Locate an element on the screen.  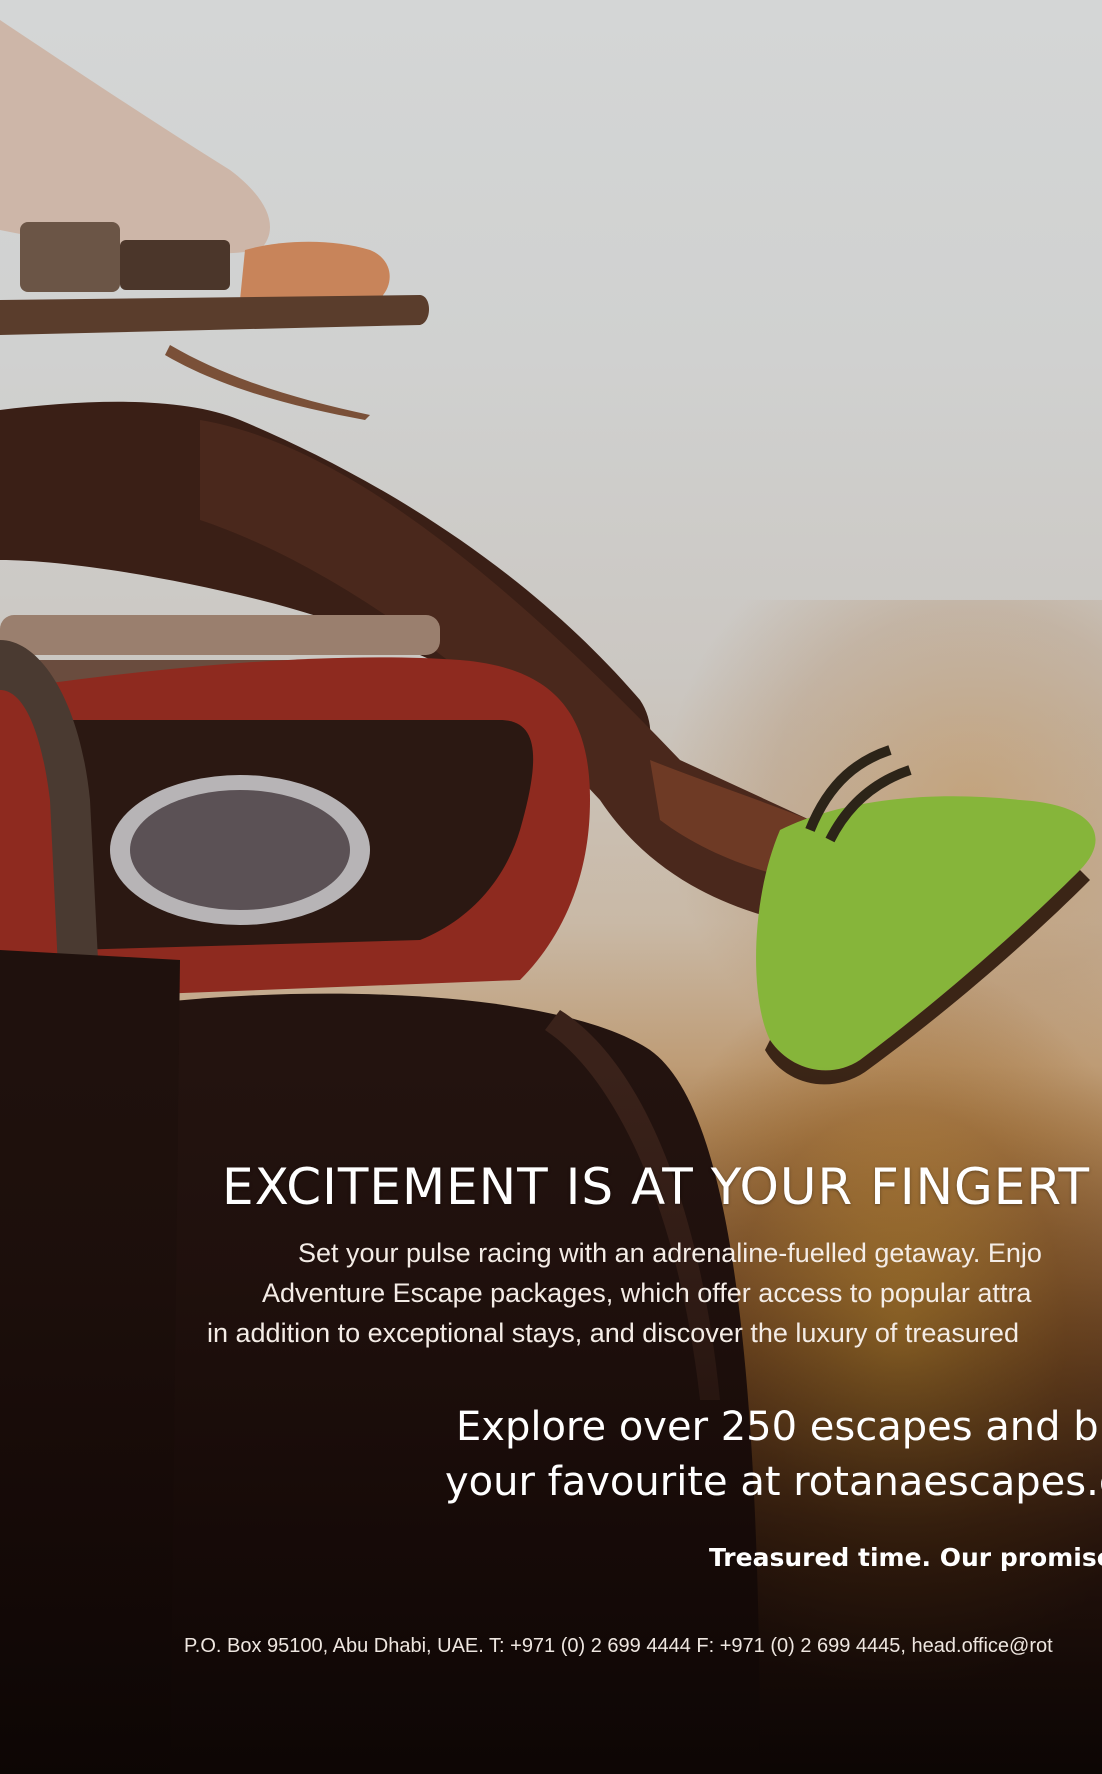
cta-line-2: your favourite at rotanaescapes.c is located at coordinates (773, 1482).